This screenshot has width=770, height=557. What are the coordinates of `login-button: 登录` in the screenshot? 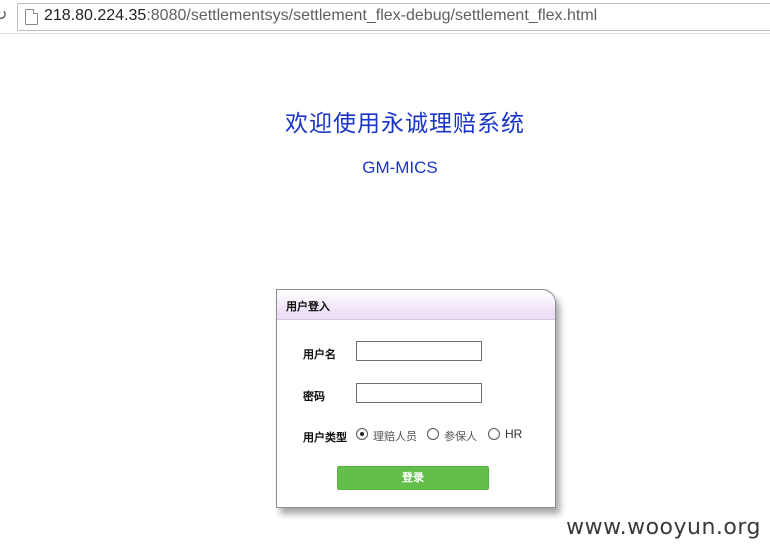 It's located at (413, 478).